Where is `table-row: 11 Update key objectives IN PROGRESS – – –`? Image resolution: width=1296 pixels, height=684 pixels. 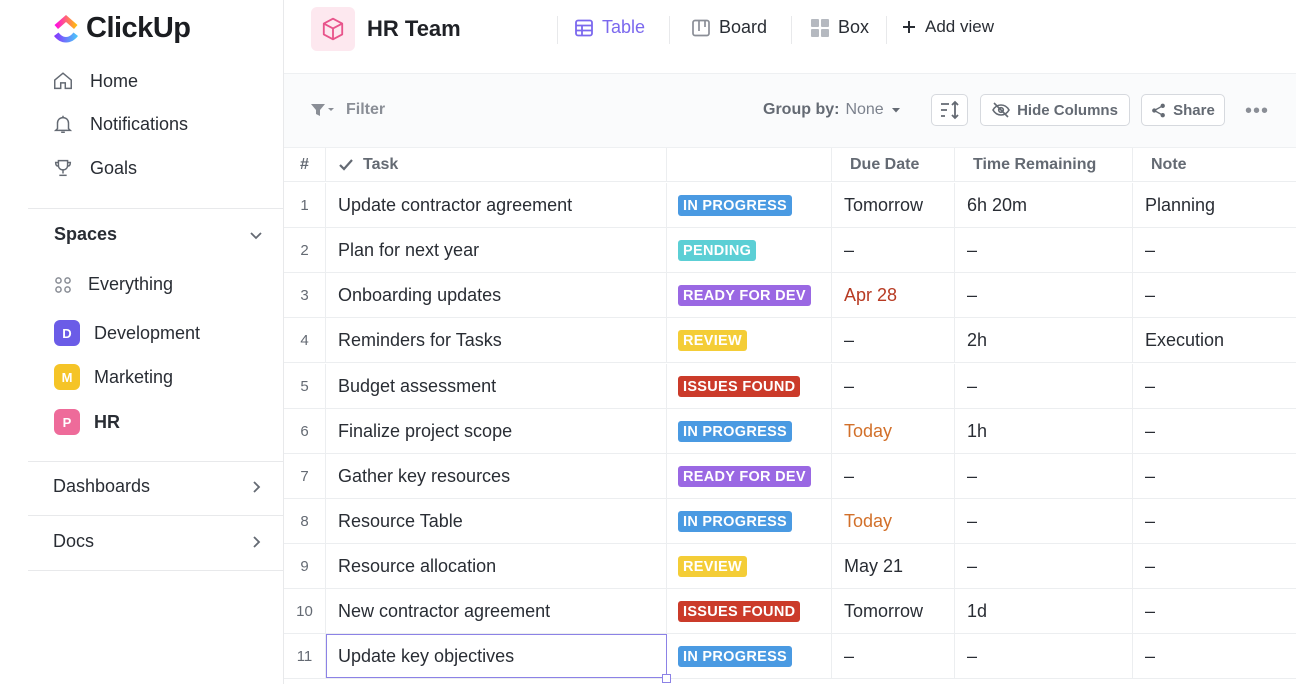 table-row: 11 Update key objectives IN PROGRESS – – – is located at coordinates (790, 658).